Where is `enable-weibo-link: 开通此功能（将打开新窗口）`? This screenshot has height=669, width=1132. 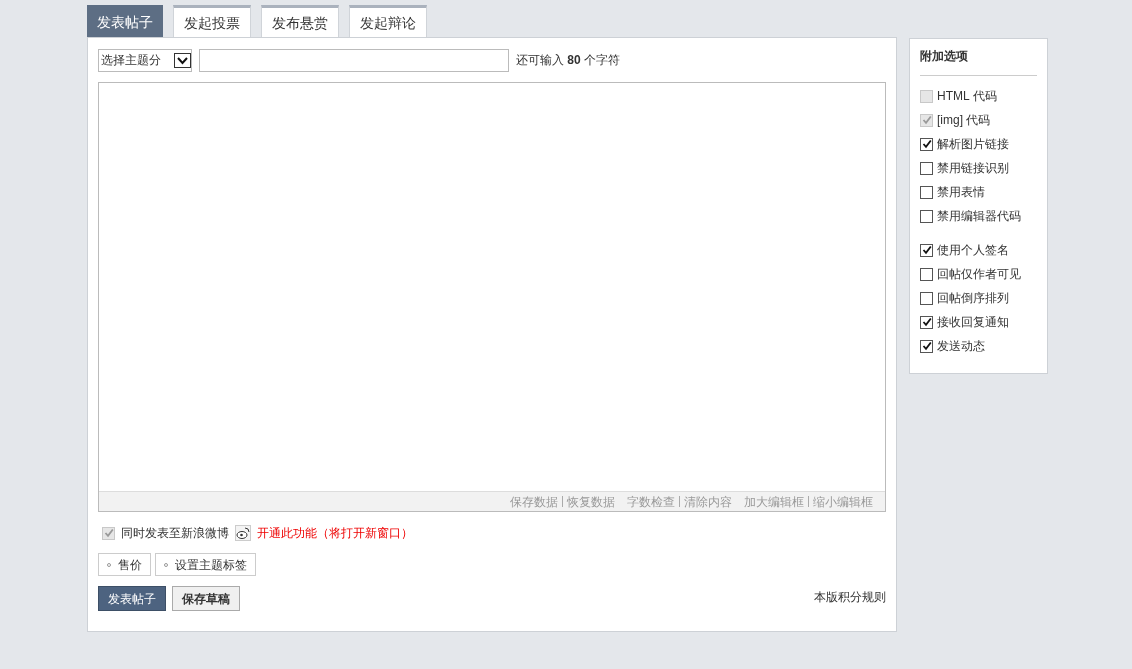
enable-weibo-link: 开通此功能（将打开新窗口） is located at coordinates (335, 533).